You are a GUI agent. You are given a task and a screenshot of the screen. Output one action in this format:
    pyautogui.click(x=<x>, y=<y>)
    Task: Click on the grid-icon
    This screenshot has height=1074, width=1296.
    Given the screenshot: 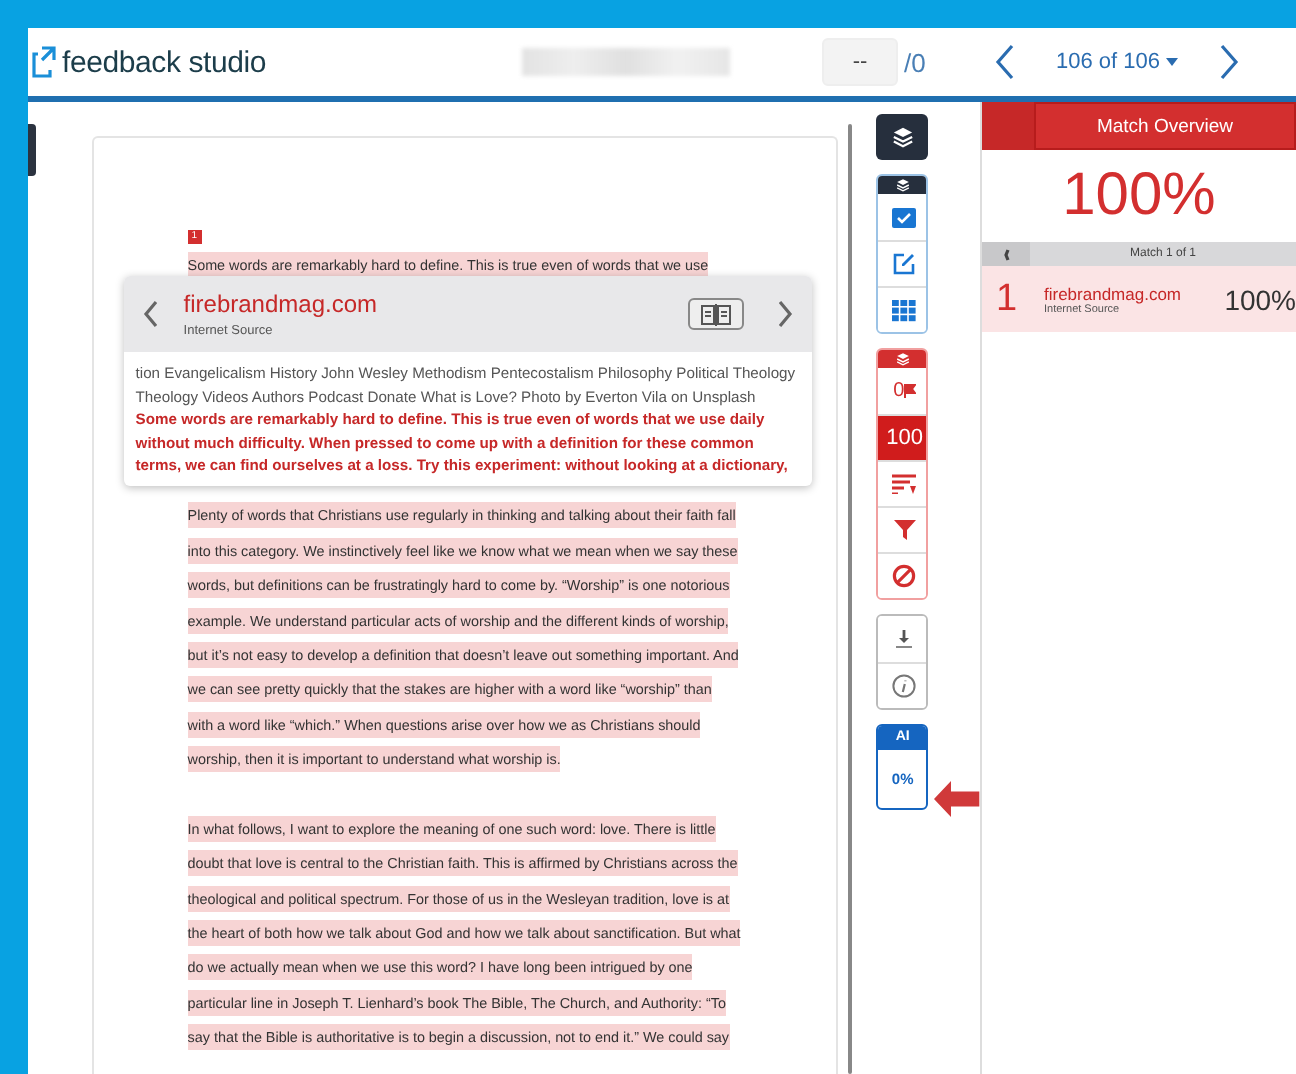 What is the action you would take?
    pyautogui.click(x=904, y=310)
    